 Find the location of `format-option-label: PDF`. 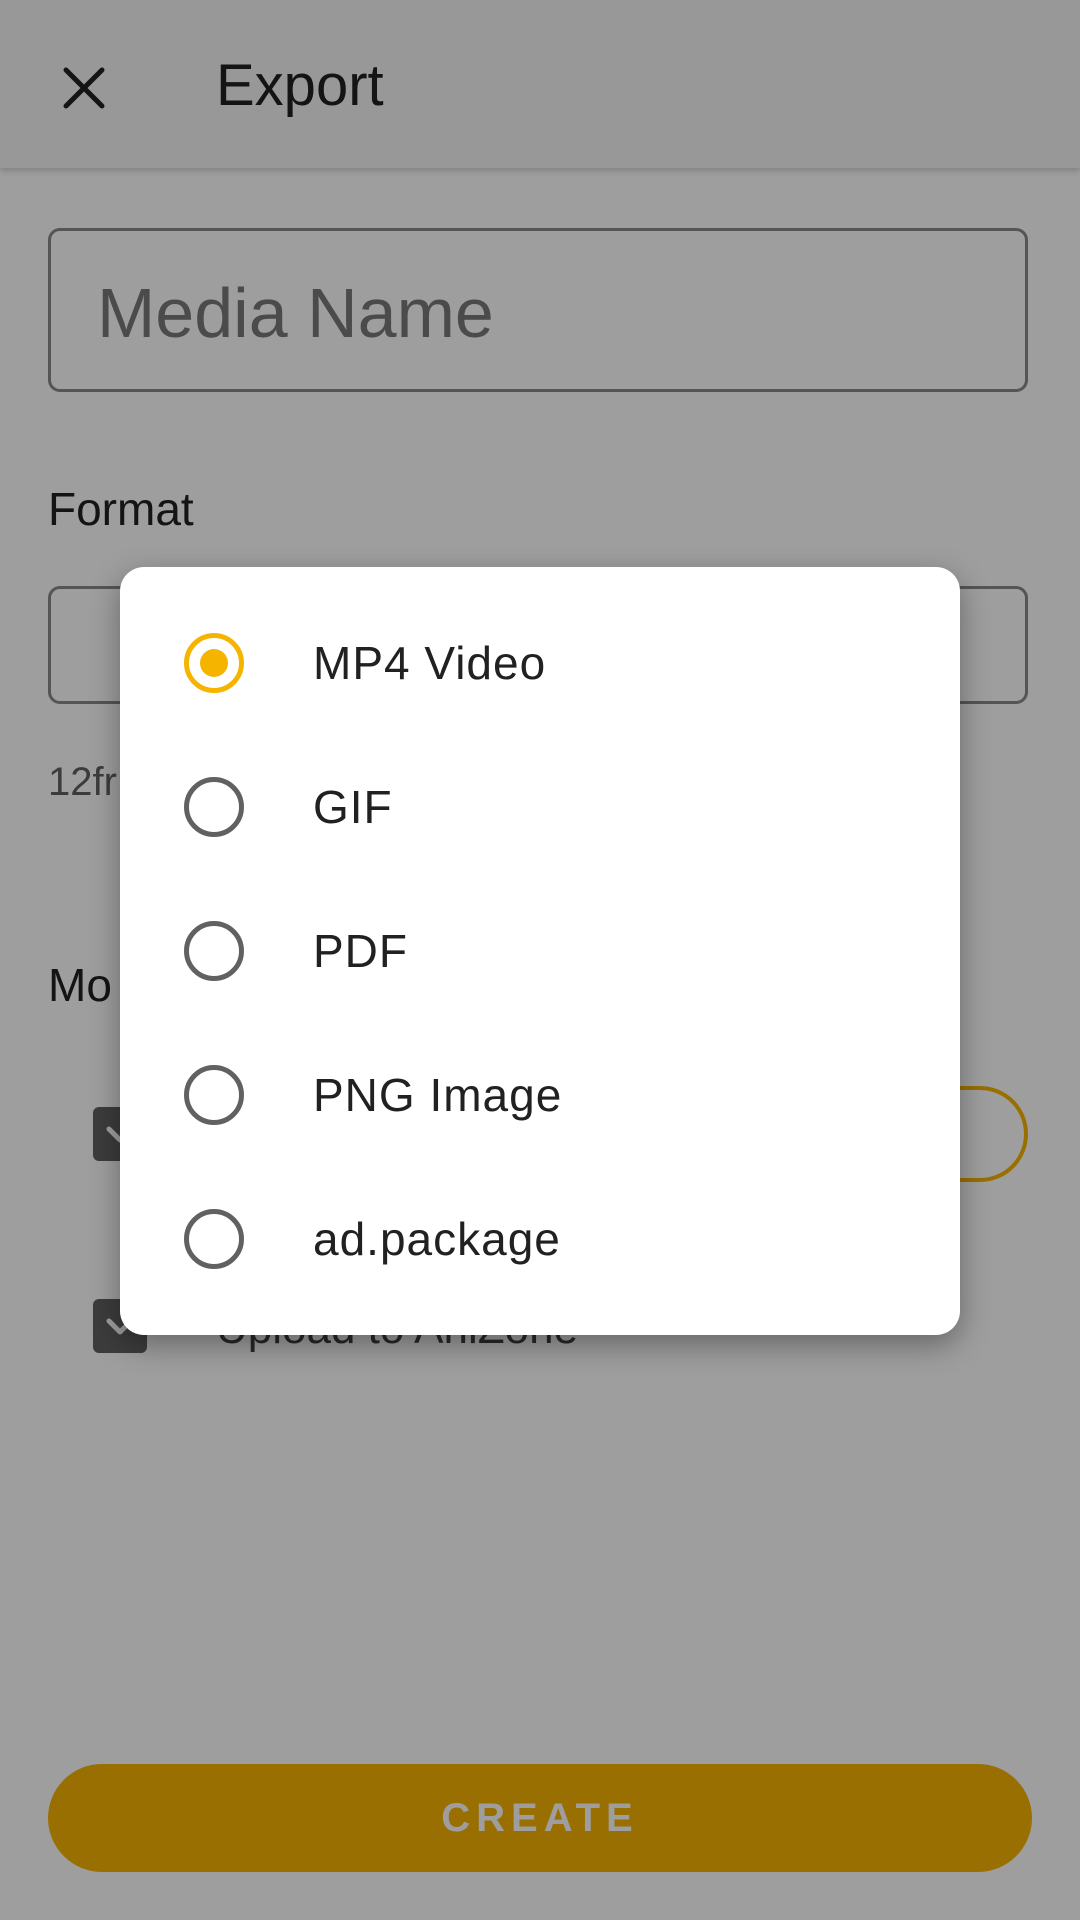

format-option-label: PDF is located at coordinates (360, 951).